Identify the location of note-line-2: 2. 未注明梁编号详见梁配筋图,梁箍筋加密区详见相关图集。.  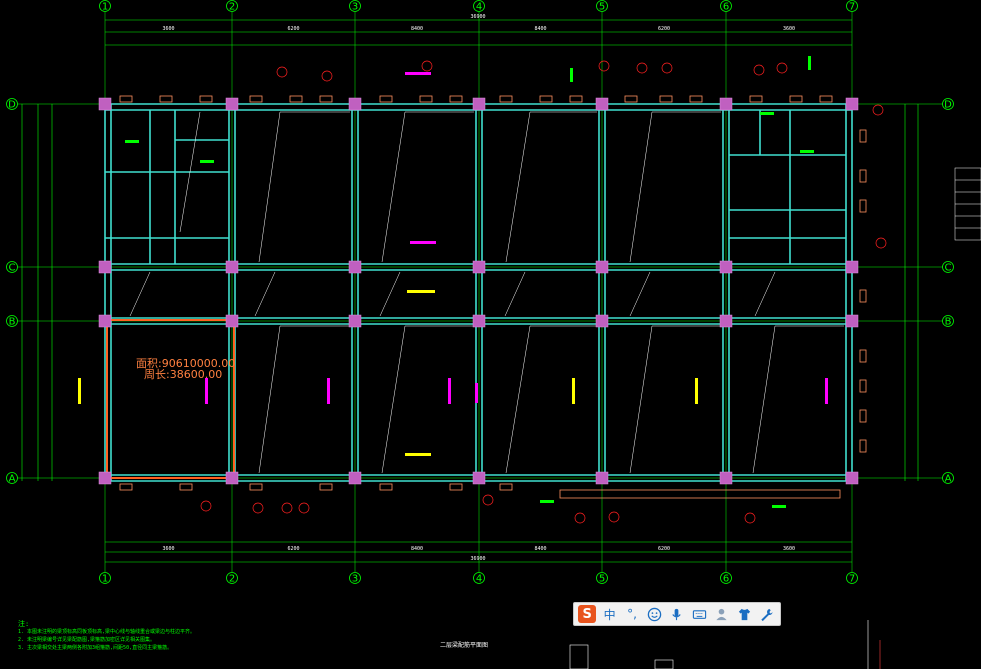
(87, 640).